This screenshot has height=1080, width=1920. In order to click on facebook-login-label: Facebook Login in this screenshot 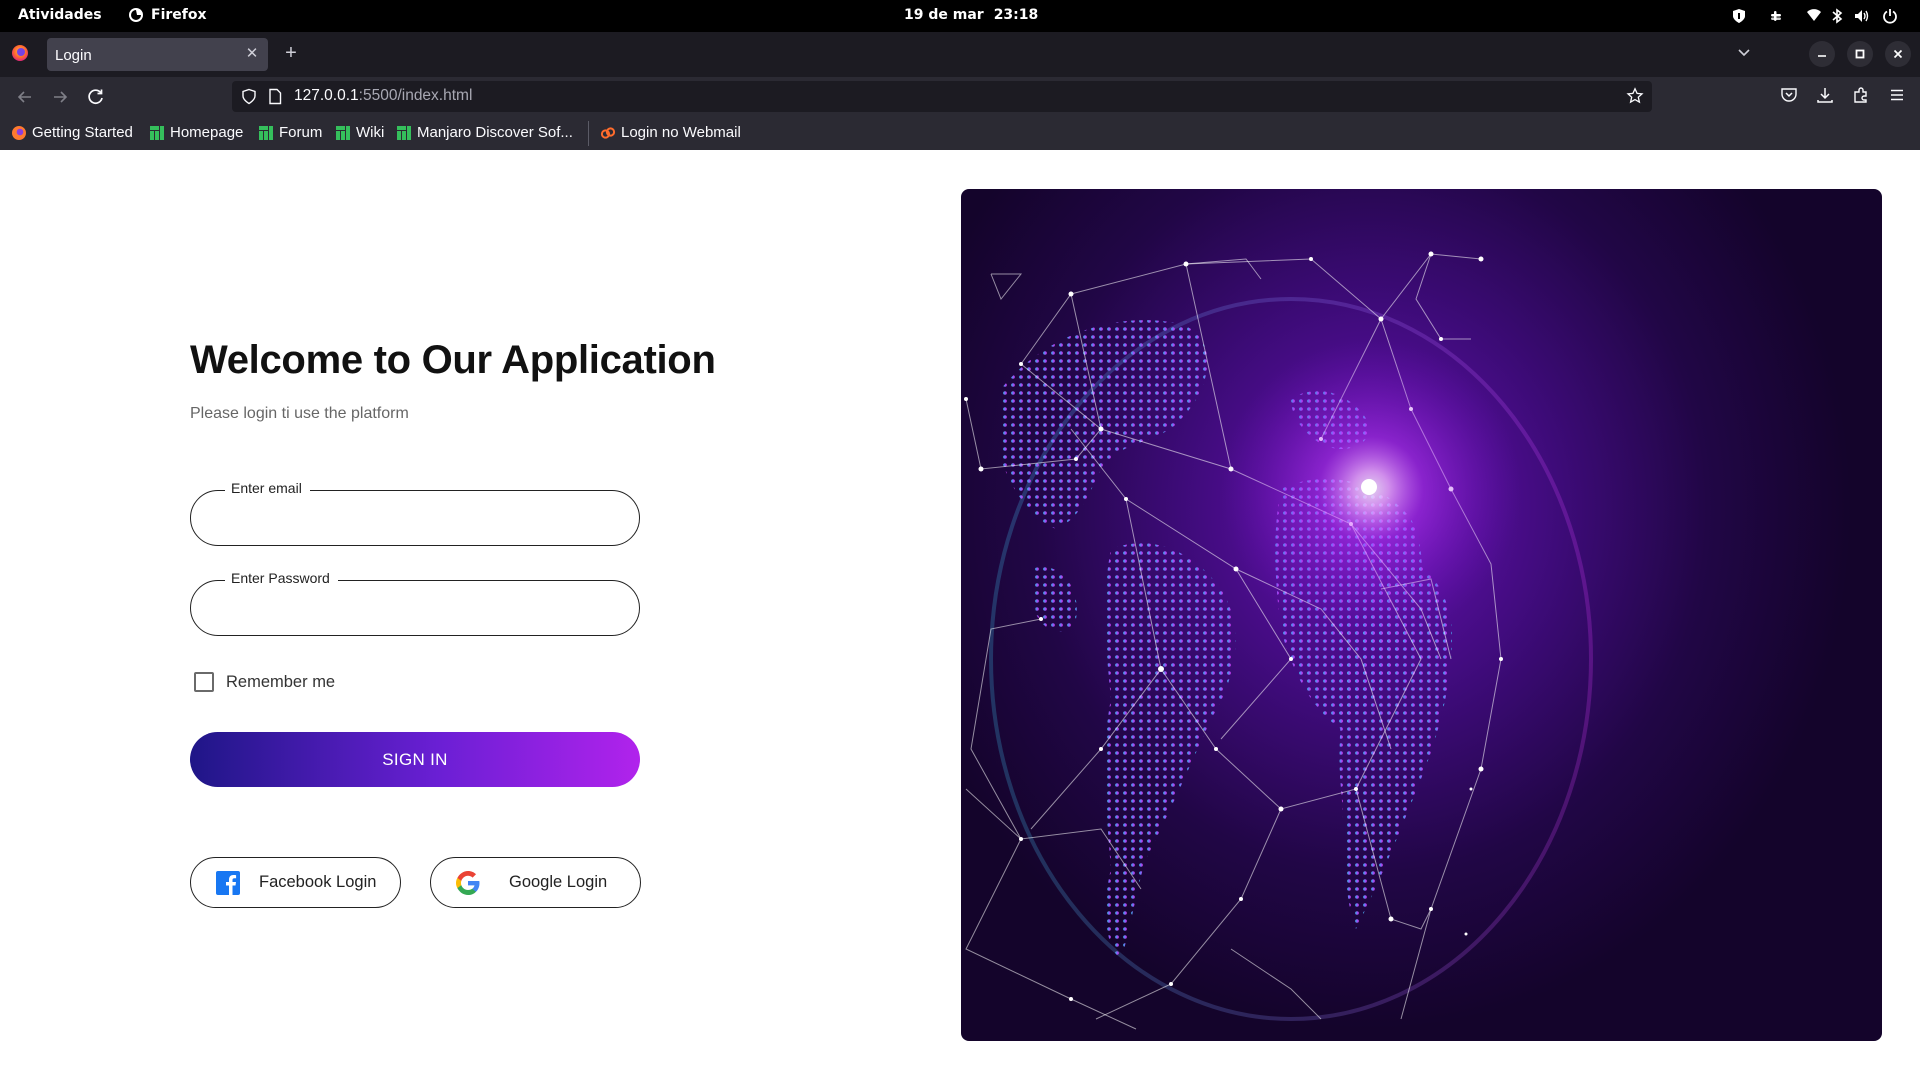, I will do `click(318, 882)`.